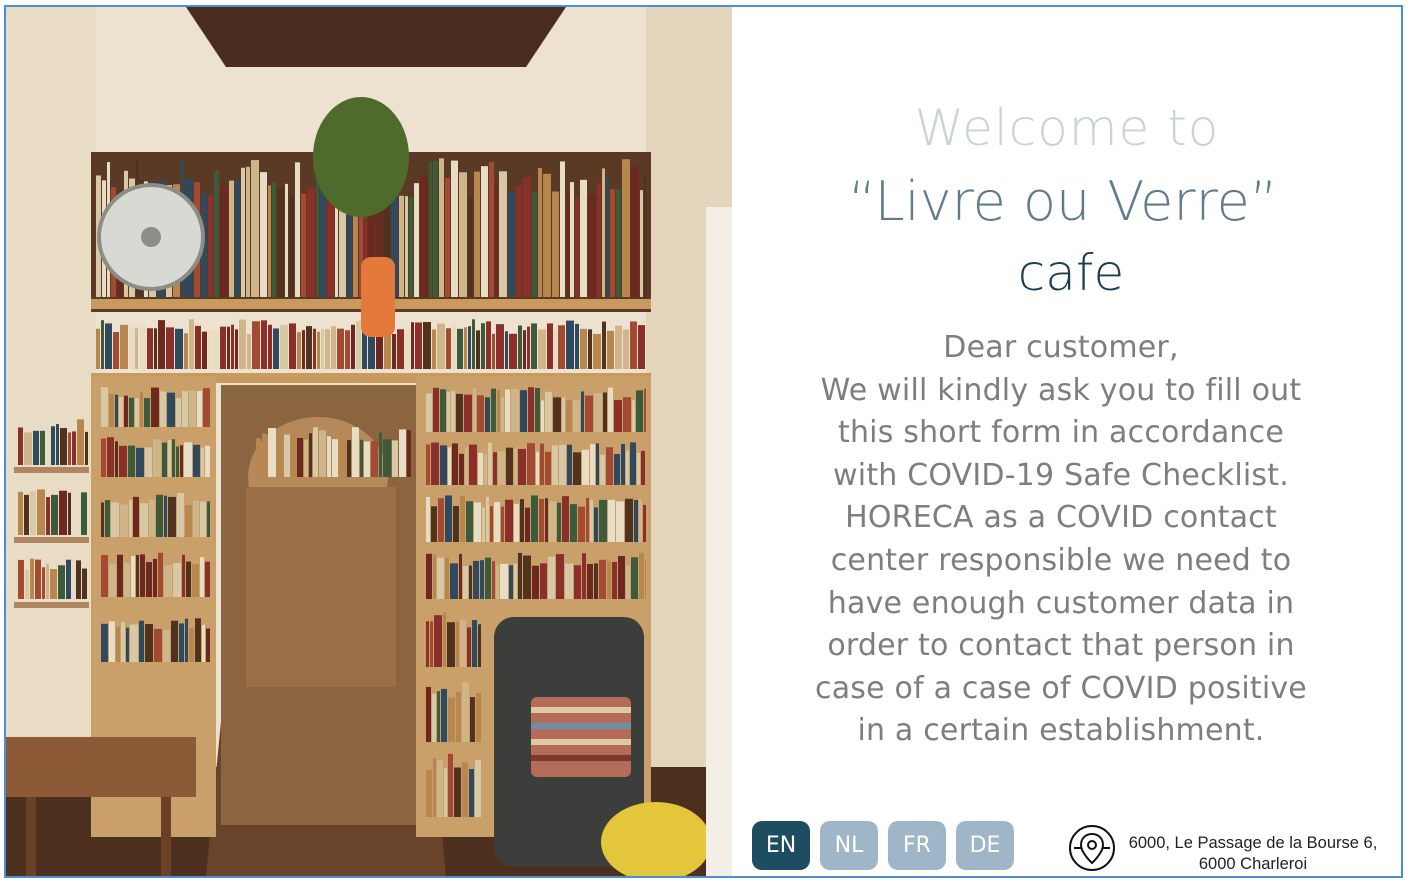 This screenshot has width=1411, height=880. Describe the element at coordinates (1061, 518) in the screenshot. I see `message-line: HORECA as a COVID contact` at that location.